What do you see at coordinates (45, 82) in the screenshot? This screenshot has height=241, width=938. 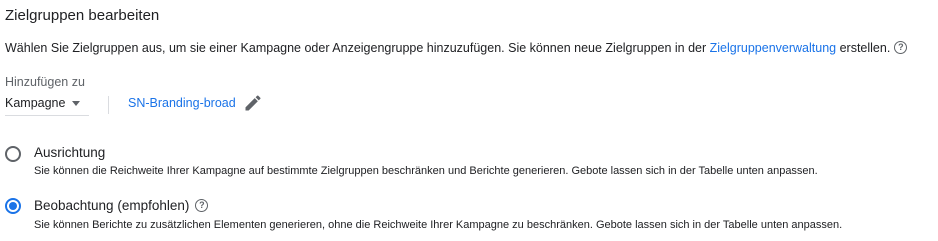 I see `add-to-label: Hinzufügen zu` at bounding box center [45, 82].